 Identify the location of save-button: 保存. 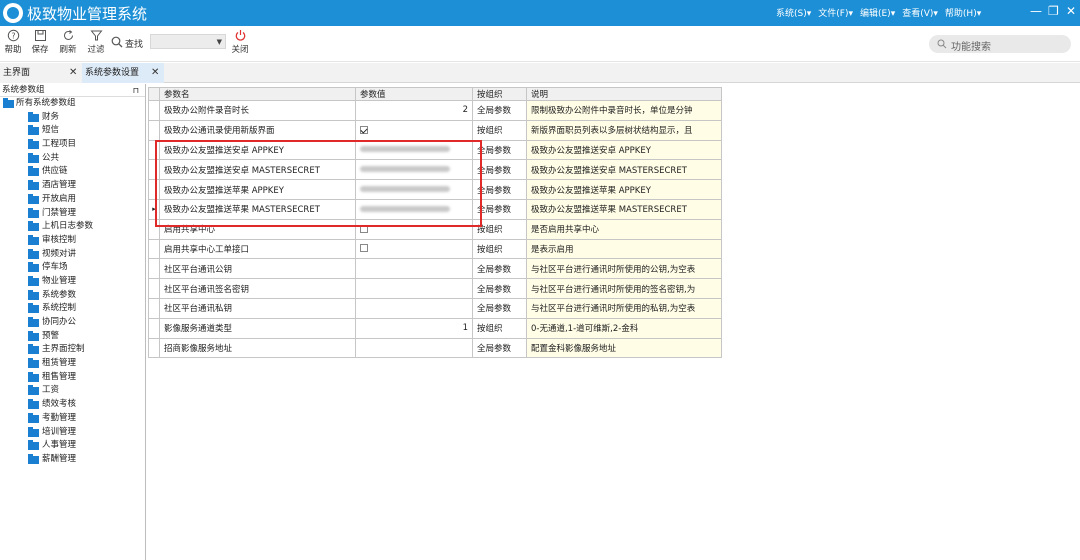
(40, 42).